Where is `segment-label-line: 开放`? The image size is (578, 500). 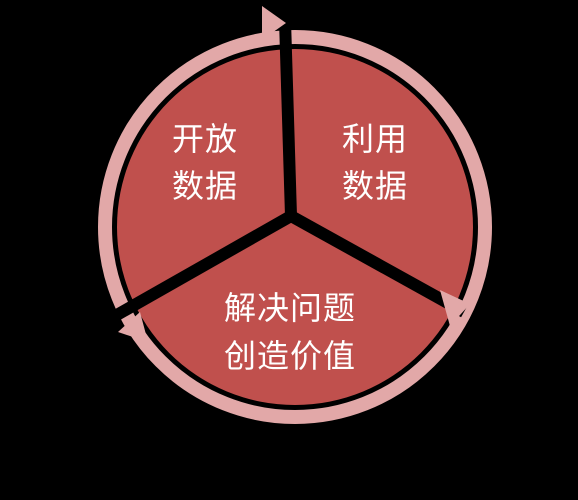
segment-label-line: 开放 is located at coordinates (205, 139).